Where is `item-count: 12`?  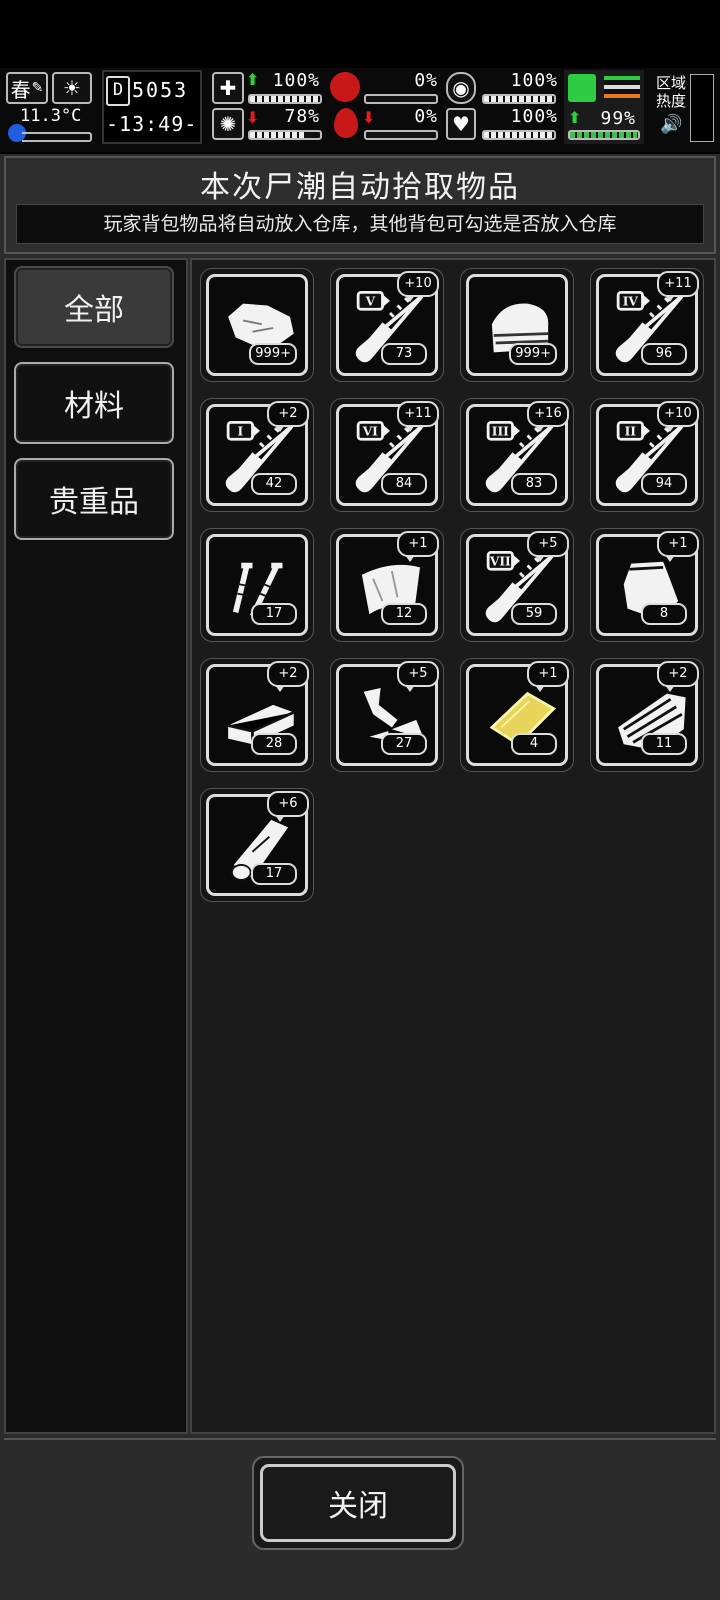
item-count: 12 is located at coordinates (404, 614).